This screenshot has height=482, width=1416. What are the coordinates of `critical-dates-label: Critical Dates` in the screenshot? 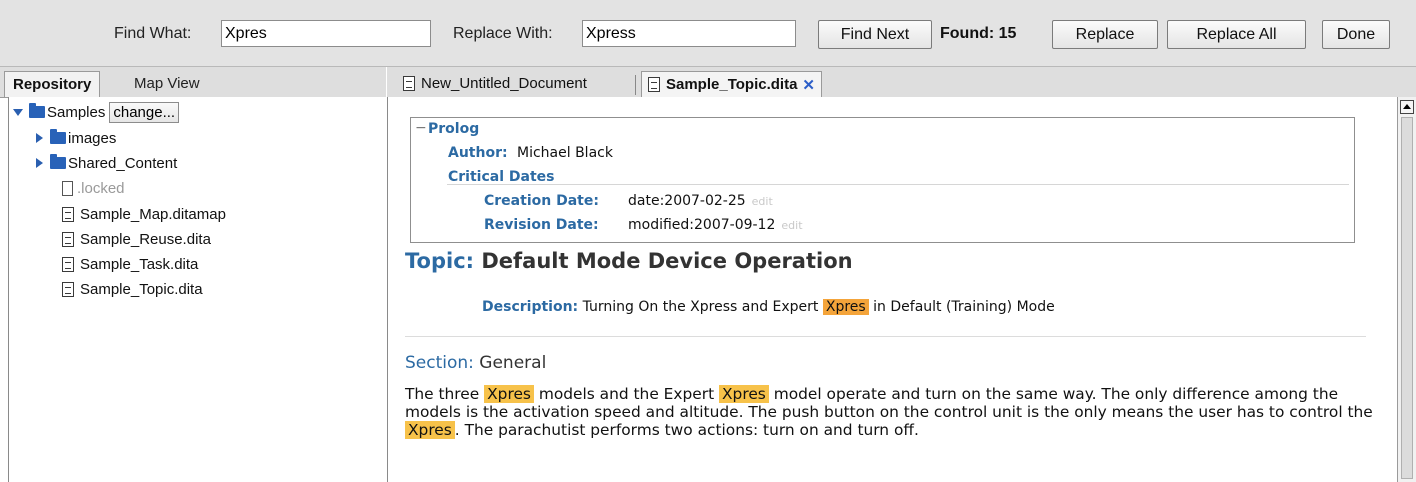 It's located at (501, 177).